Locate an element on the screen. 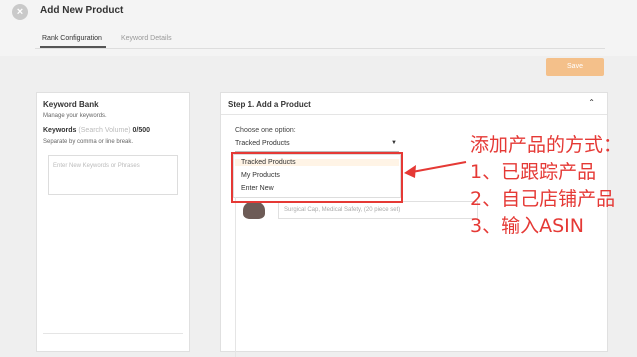 The image size is (637, 357). tab-divider is located at coordinates (320, 48).